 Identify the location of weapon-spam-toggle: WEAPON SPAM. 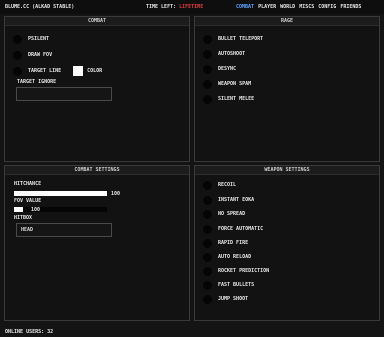
(227, 84).